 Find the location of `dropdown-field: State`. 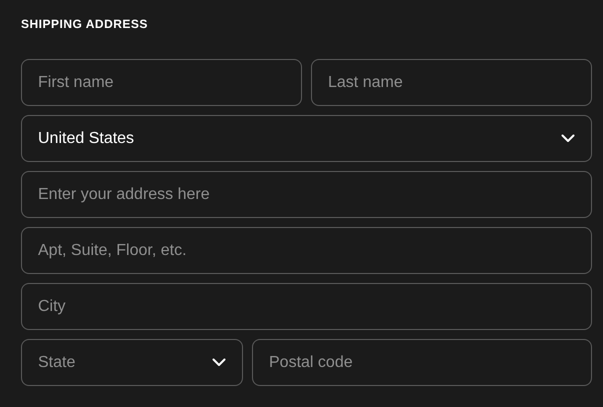

dropdown-field: State is located at coordinates (132, 362).